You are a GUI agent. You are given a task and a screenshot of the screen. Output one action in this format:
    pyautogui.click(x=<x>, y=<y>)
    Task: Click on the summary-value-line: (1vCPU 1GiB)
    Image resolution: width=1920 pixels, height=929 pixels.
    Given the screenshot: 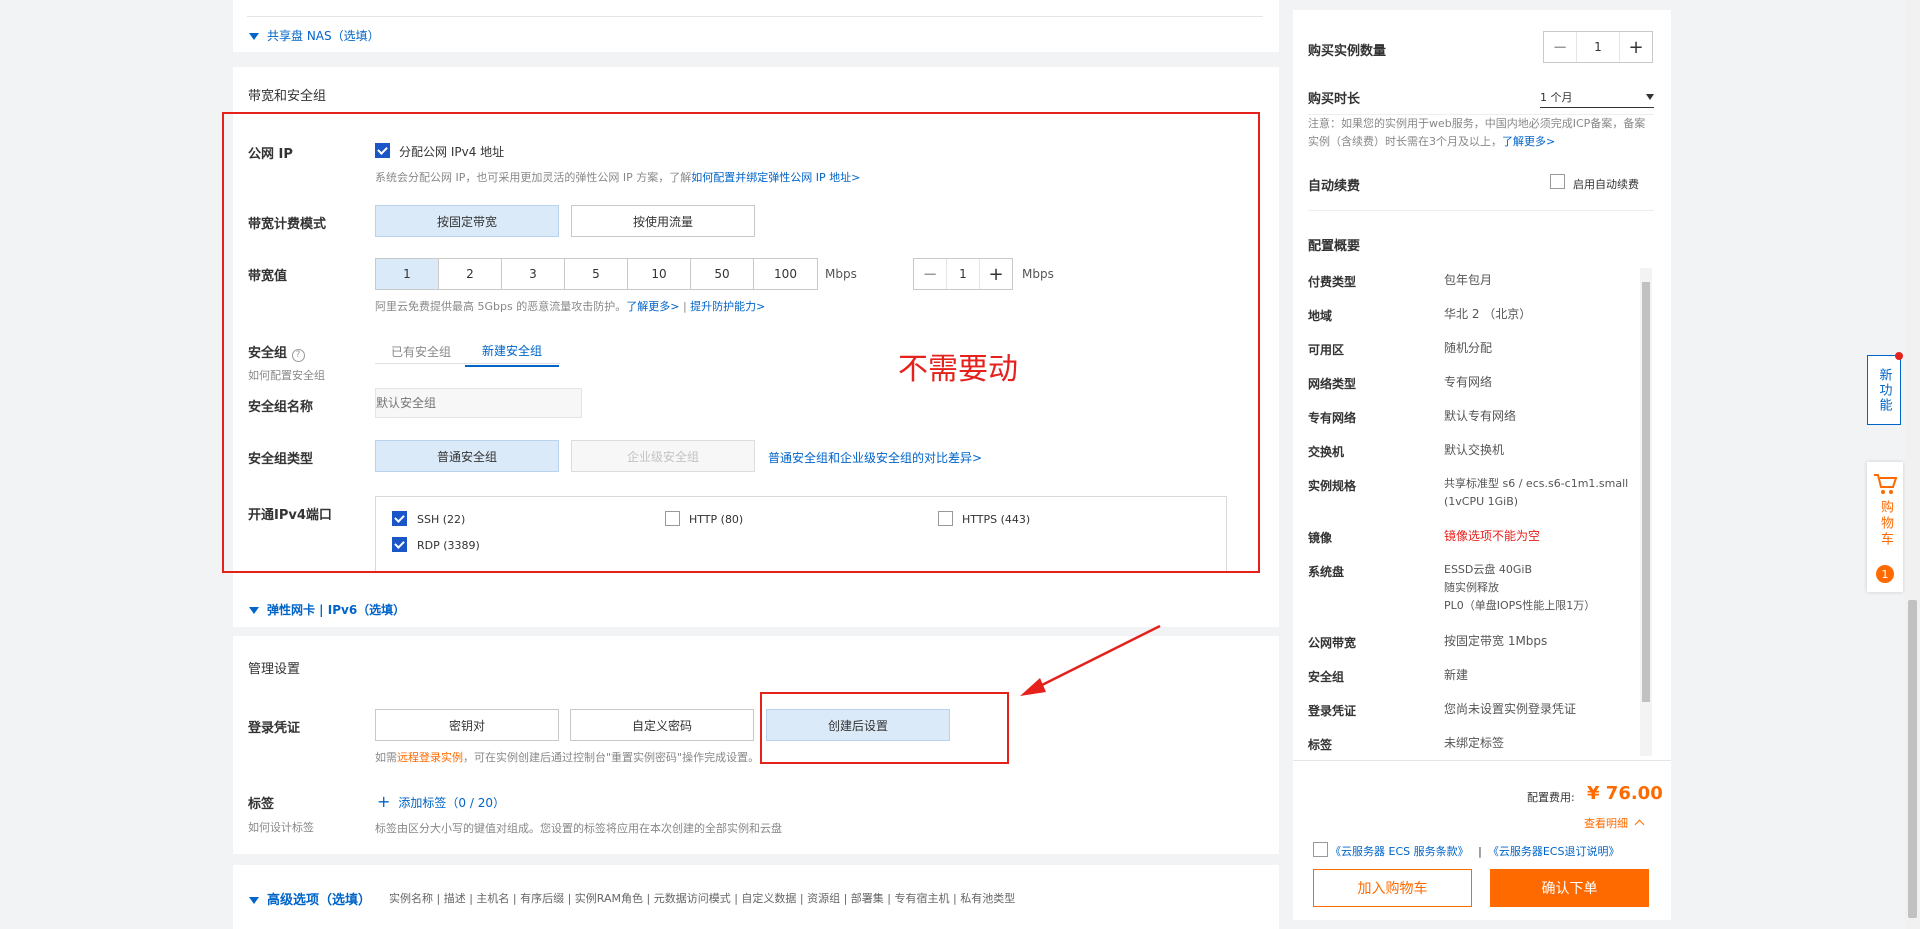 What is the action you would take?
    pyautogui.click(x=1481, y=501)
    